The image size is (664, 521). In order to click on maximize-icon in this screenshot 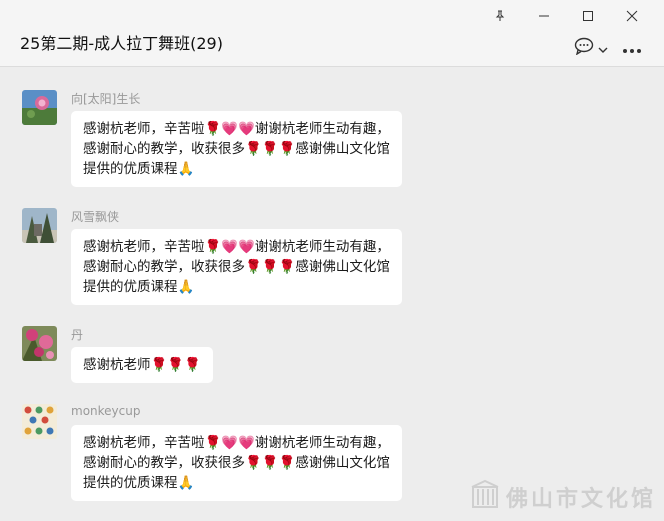, I will do `click(588, 16)`.